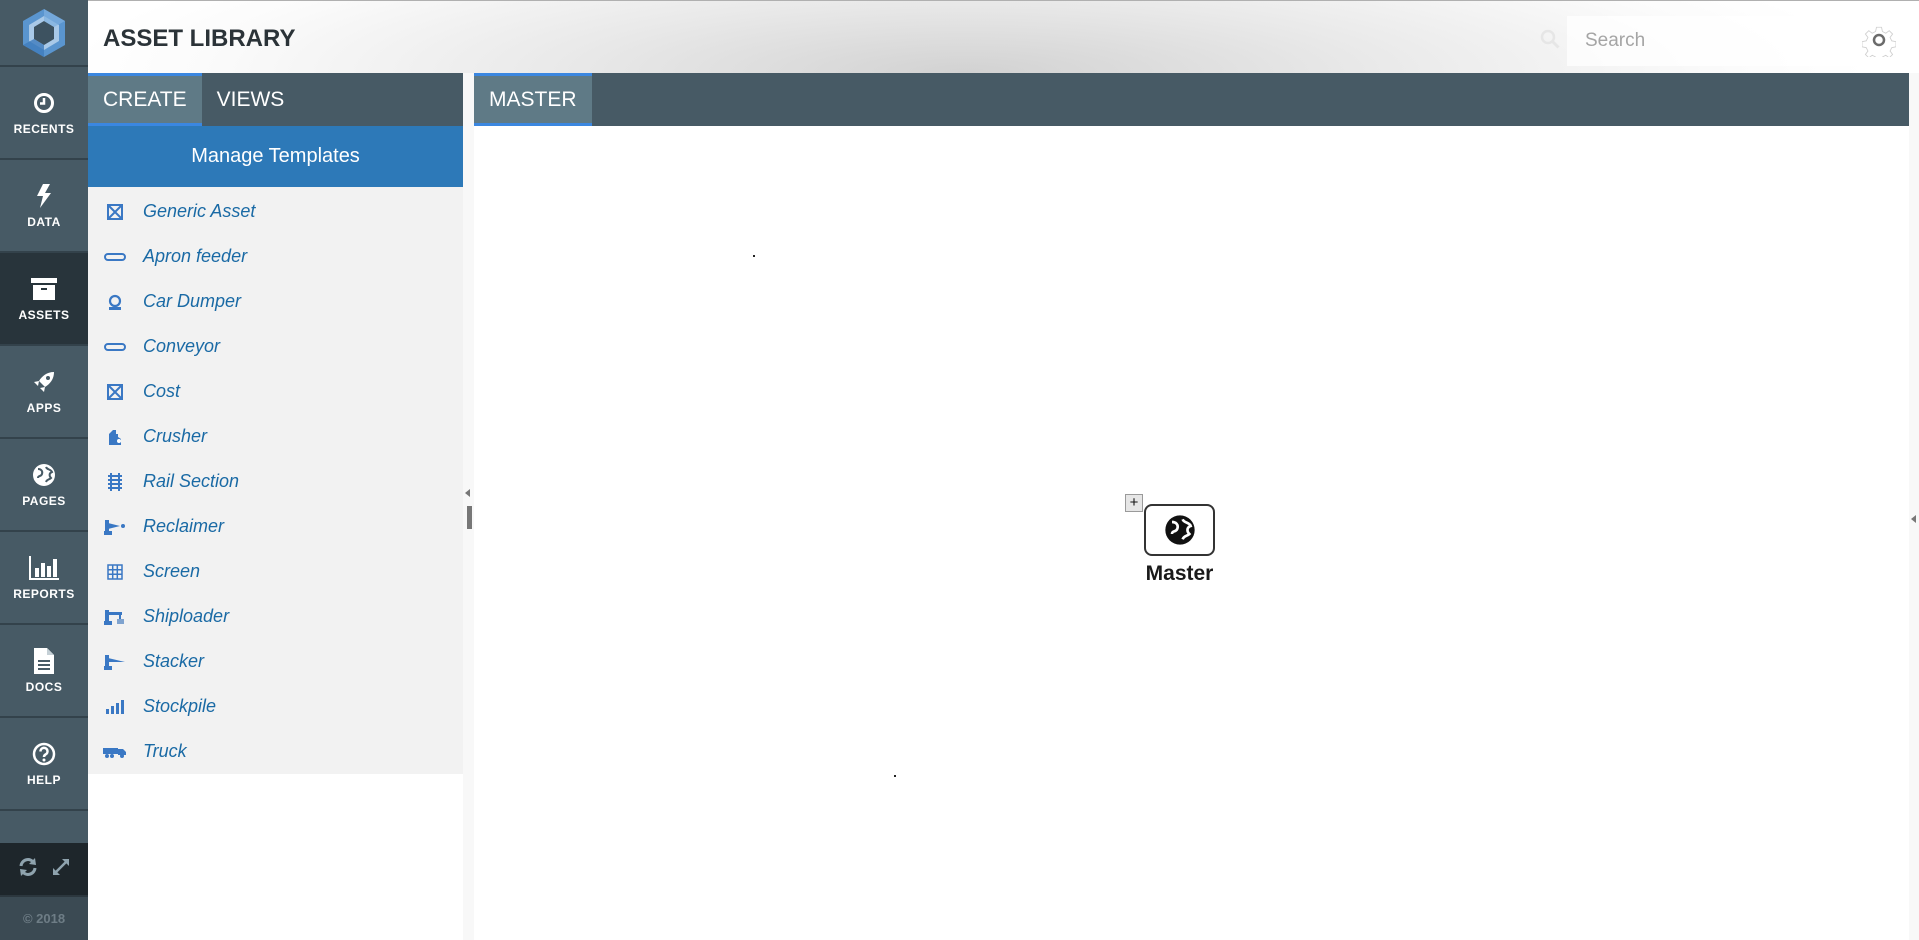 The image size is (1919, 940). What do you see at coordinates (275, 301) in the screenshot?
I see `template-item-car-dumper: Car Dumper` at bounding box center [275, 301].